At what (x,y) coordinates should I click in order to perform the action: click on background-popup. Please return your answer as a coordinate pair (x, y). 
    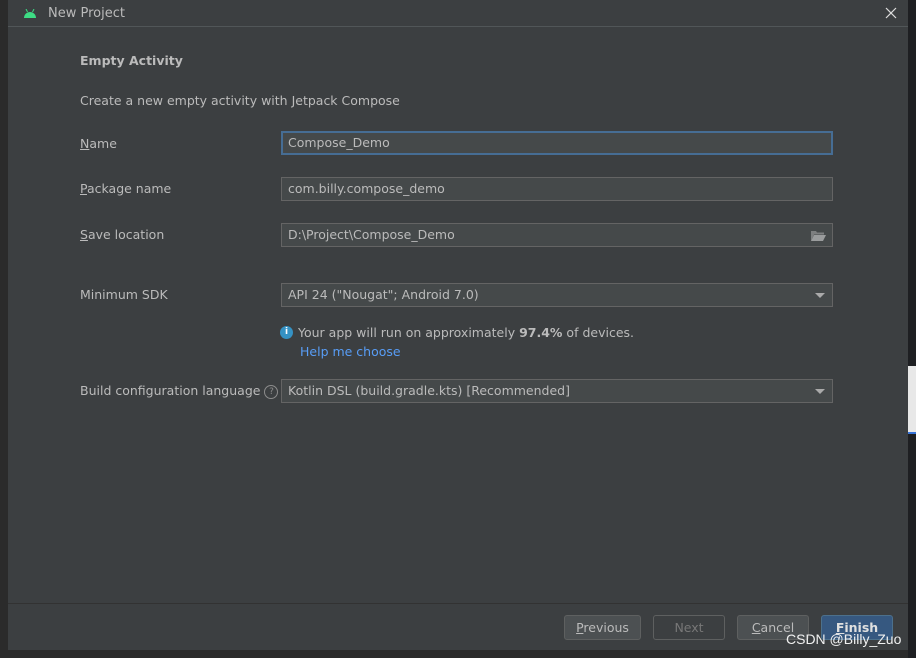
    Looking at the image, I should click on (912, 400).